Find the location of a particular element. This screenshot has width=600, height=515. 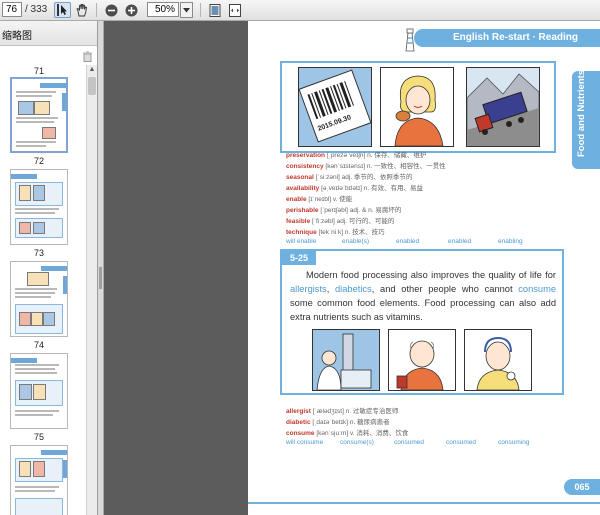

scientist-illustration is located at coordinates (346, 360).